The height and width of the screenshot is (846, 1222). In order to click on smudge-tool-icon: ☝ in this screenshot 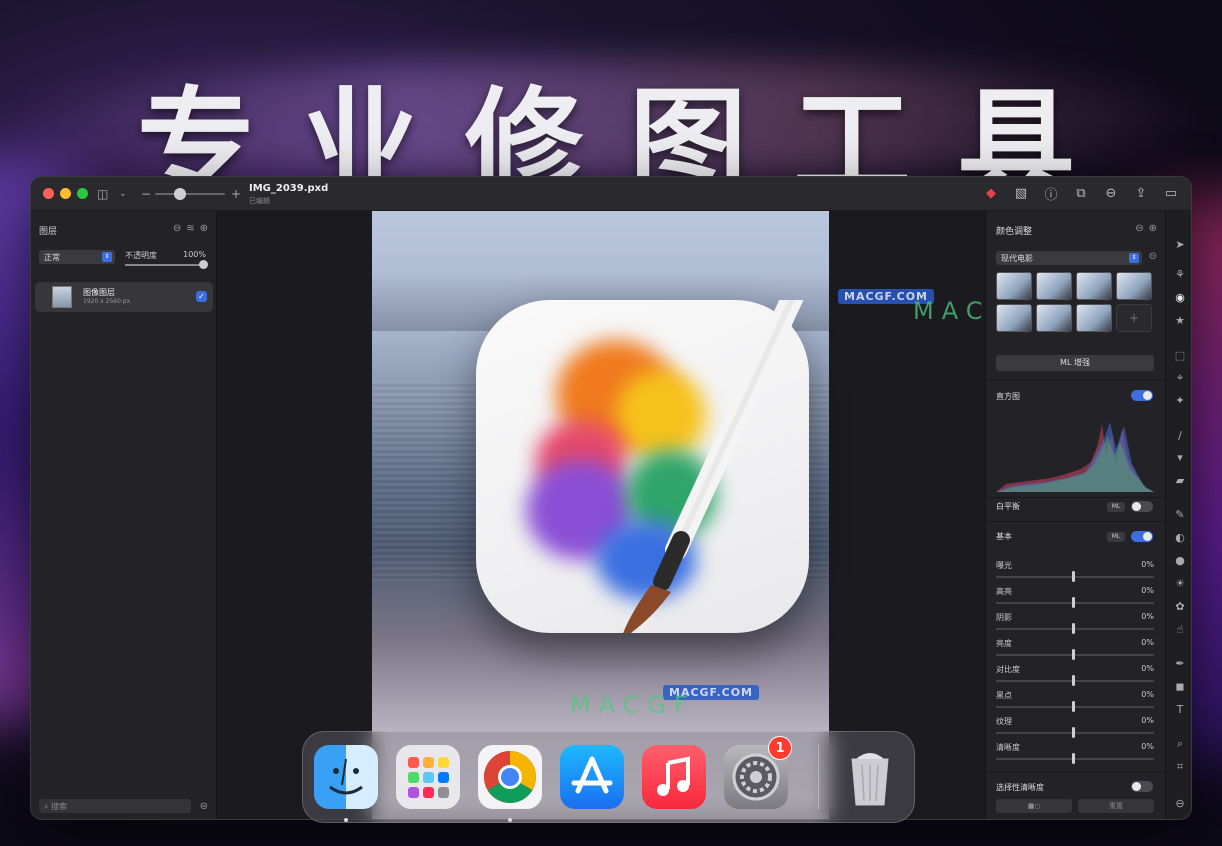, I will do `click(1178, 629)`.